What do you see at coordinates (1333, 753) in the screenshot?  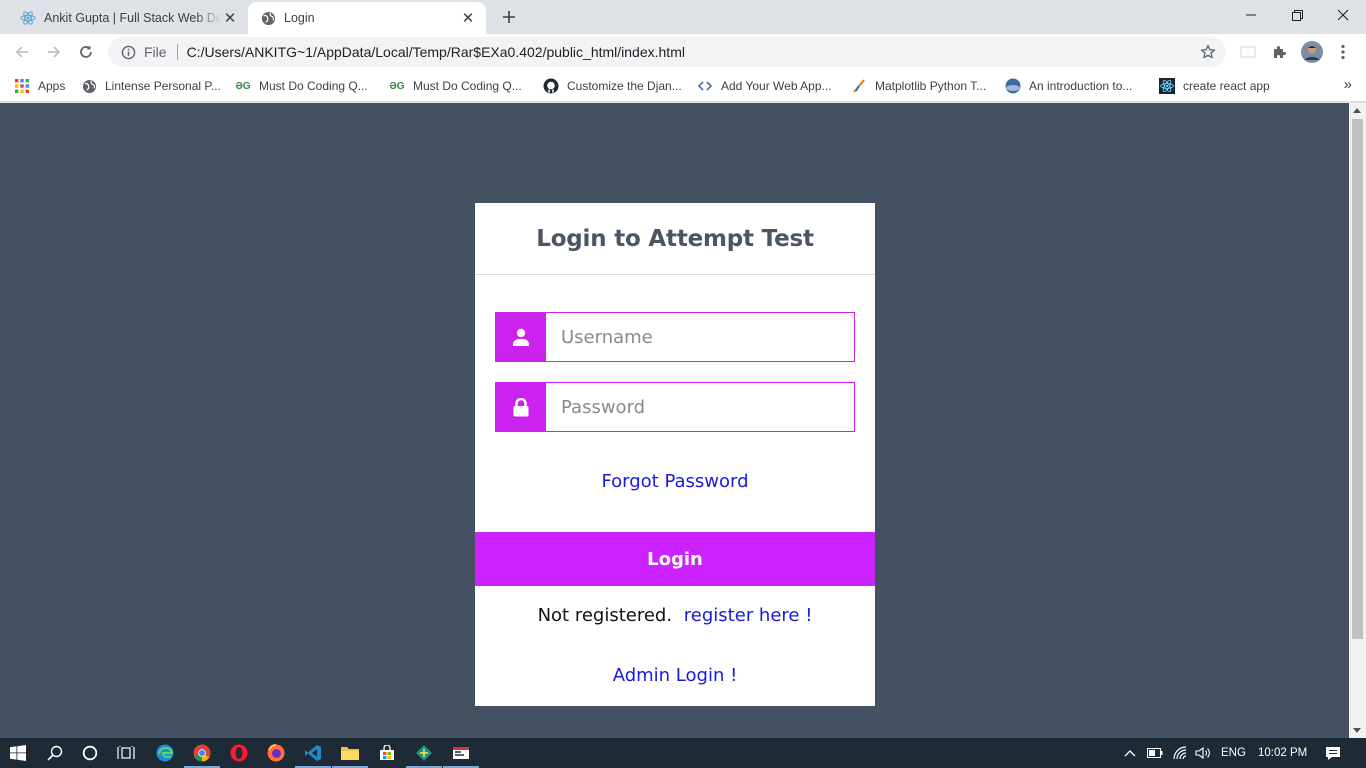 I see `notifications-icon` at bounding box center [1333, 753].